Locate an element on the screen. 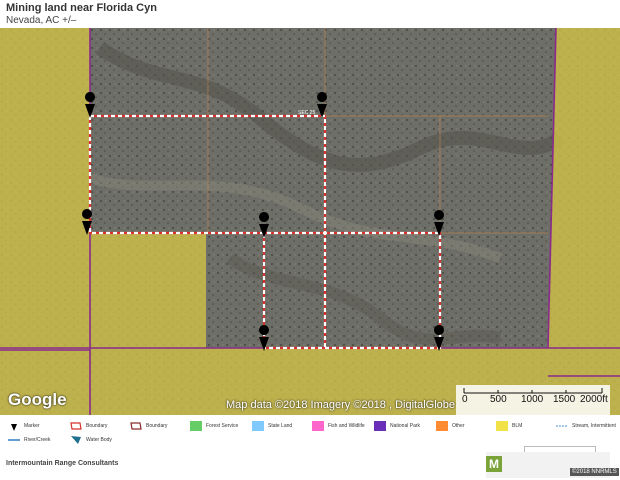  legend-item: National Park is located at coordinates (397, 426).